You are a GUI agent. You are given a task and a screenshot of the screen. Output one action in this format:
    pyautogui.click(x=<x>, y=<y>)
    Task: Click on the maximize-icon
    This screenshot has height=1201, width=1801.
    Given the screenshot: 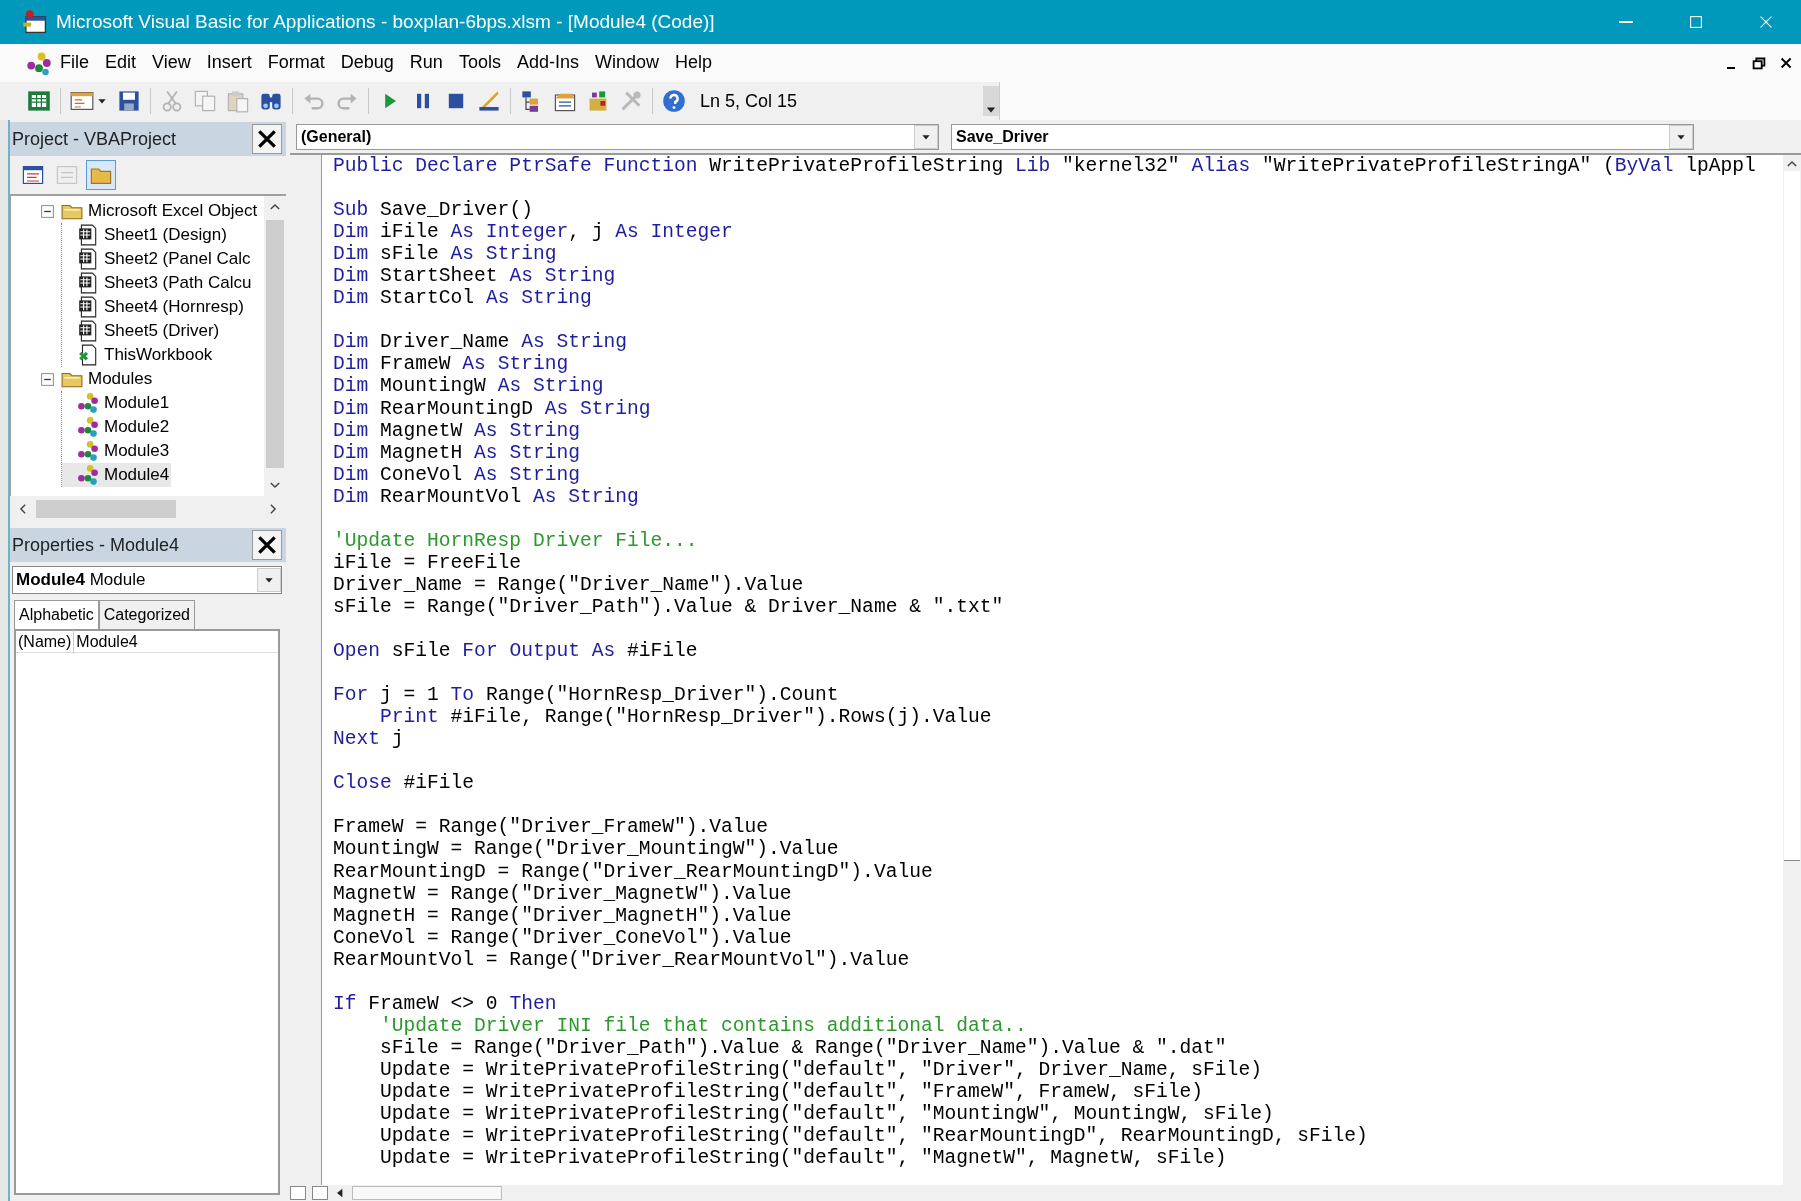 What is the action you would take?
    pyautogui.click(x=1696, y=22)
    